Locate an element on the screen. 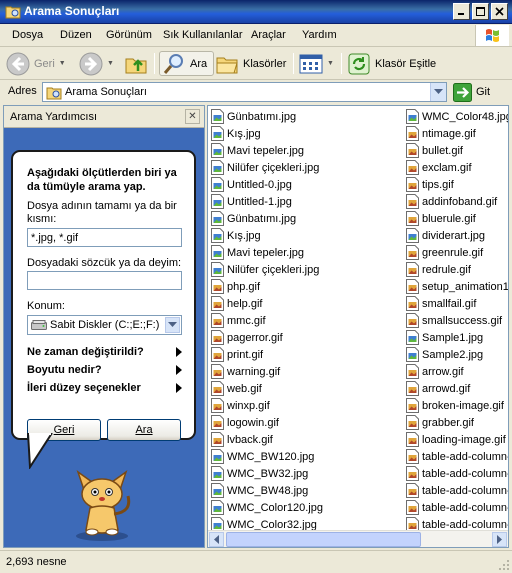 Image resolution: width=512 pixels, height=573 pixels. maximize-icon is located at coordinates (480, 11).